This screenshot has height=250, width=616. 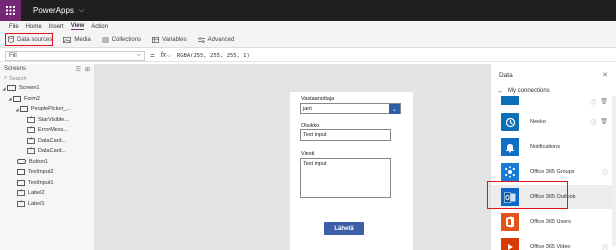 I want to click on my-connections-label: My connections, so click(x=529, y=91).